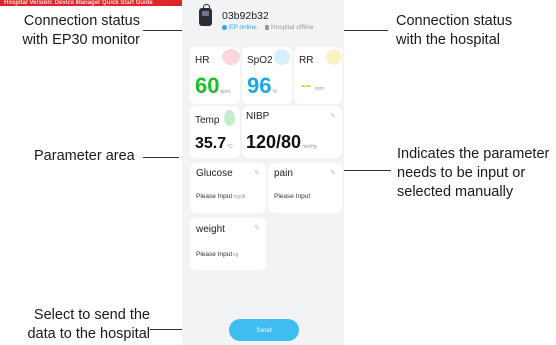 Image resolution: width=556 pixels, height=345 pixels. I want to click on spo2-label: SpO2, so click(260, 60).